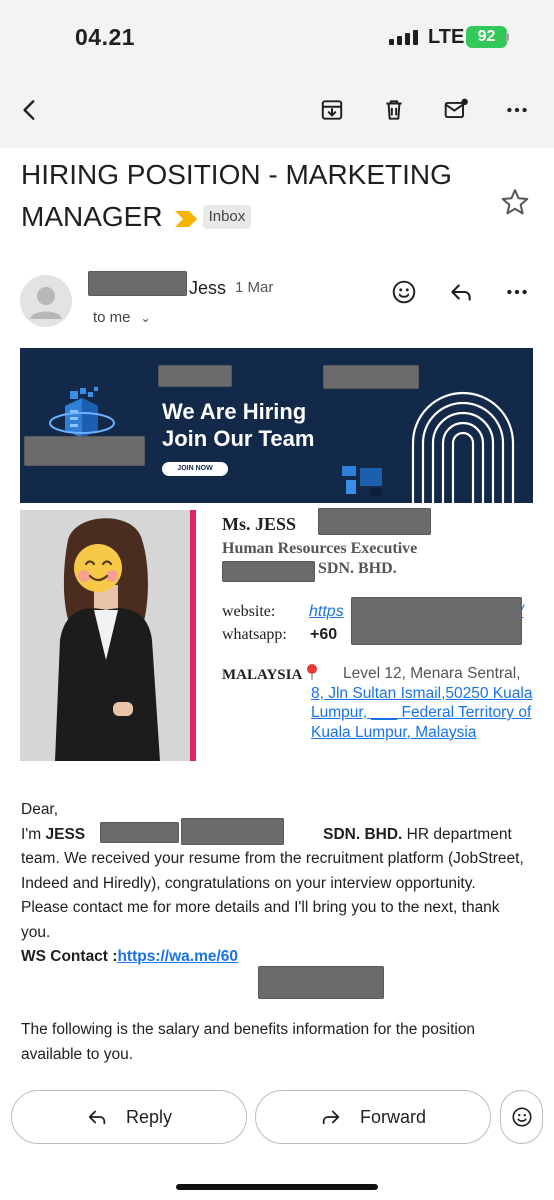  What do you see at coordinates (238, 425) in the screenshot?
I see `banner-headline: We Are Hiring Join Our Team` at bounding box center [238, 425].